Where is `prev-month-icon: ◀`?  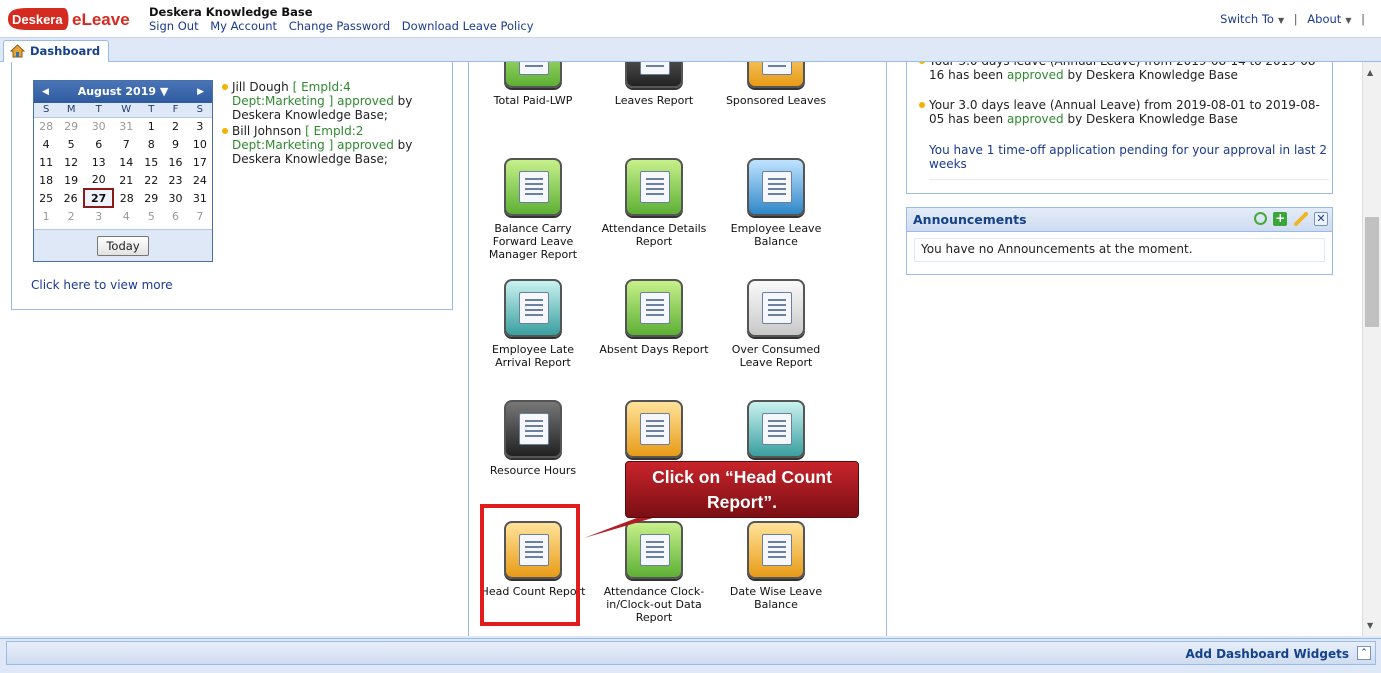 prev-month-icon: ◀ is located at coordinates (45, 92).